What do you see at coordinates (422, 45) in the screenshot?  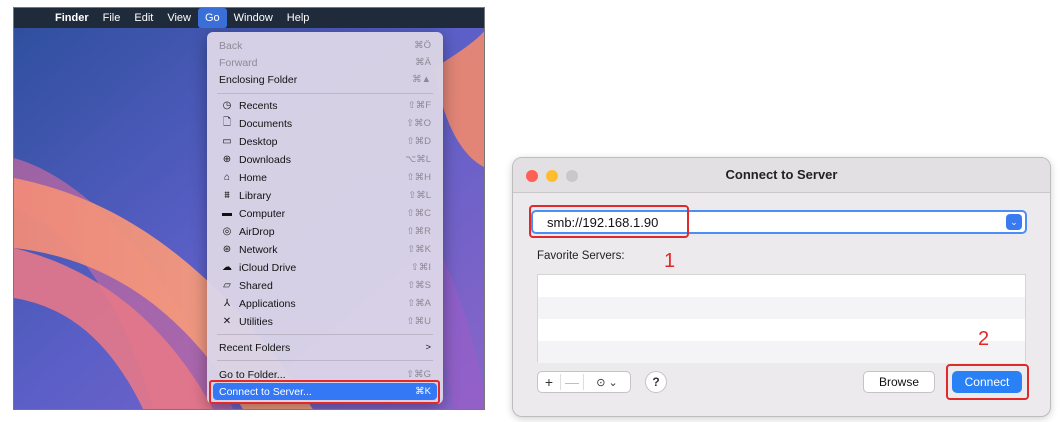 I see `menu-item-shortcut: ⌘Ö` at bounding box center [422, 45].